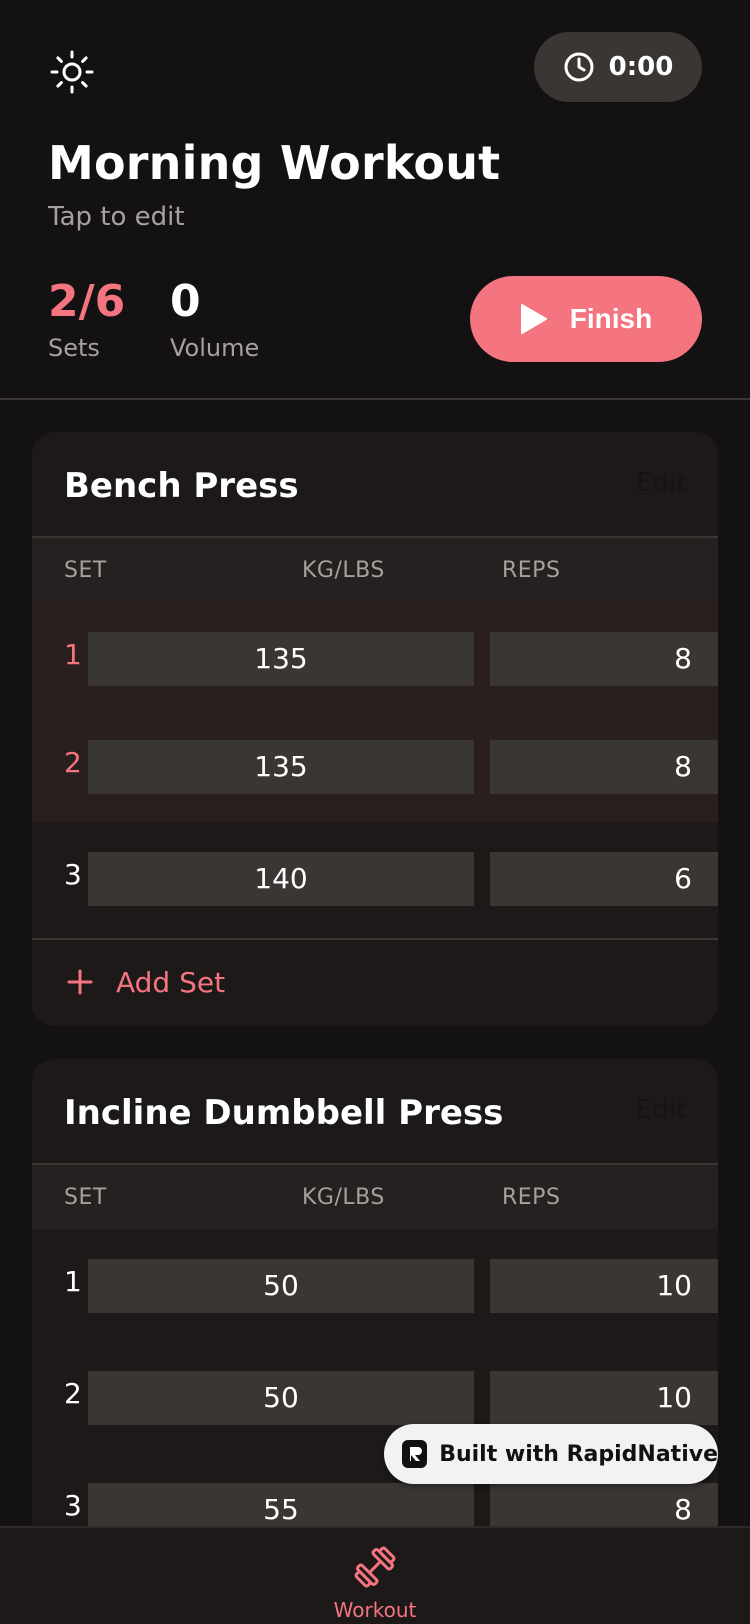 This screenshot has height=1624, width=750. Describe the element at coordinates (87, 301) in the screenshot. I see `sets-count: 2/6` at that location.